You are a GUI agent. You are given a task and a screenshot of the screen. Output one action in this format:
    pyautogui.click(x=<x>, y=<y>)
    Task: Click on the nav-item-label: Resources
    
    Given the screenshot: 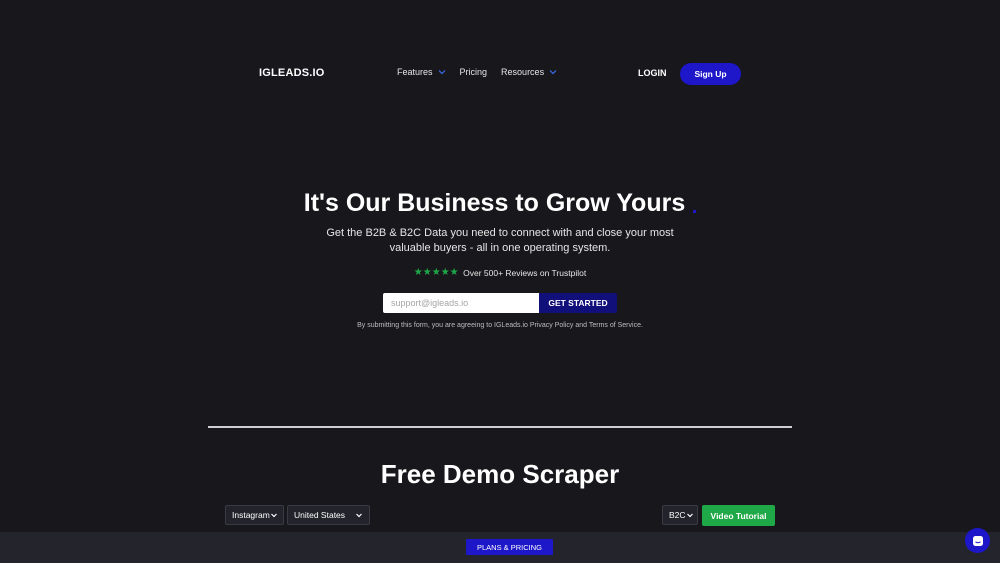 What is the action you would take?
    pyautogui.click(x=523, y=72)
    